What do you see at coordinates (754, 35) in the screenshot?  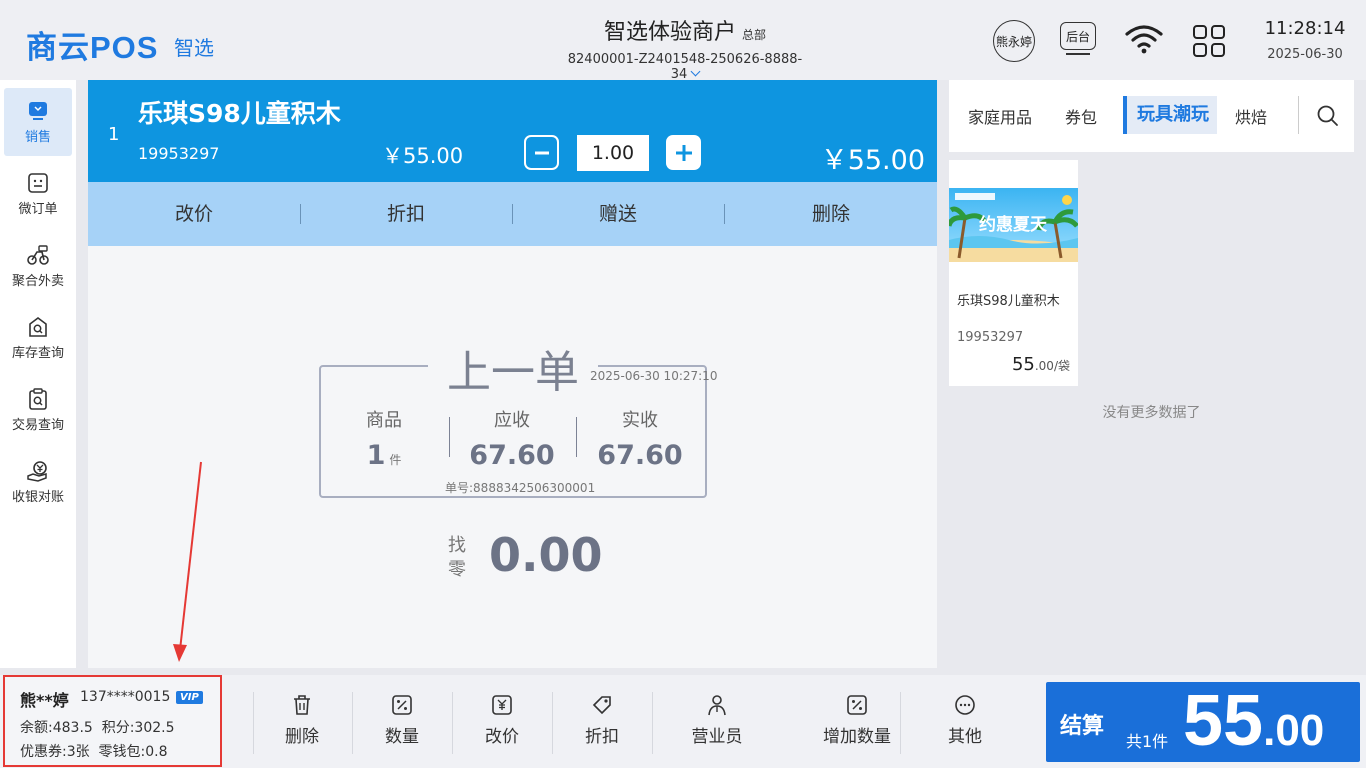 I see `merchant-tag: 总部` at bounding box center [754, 35].